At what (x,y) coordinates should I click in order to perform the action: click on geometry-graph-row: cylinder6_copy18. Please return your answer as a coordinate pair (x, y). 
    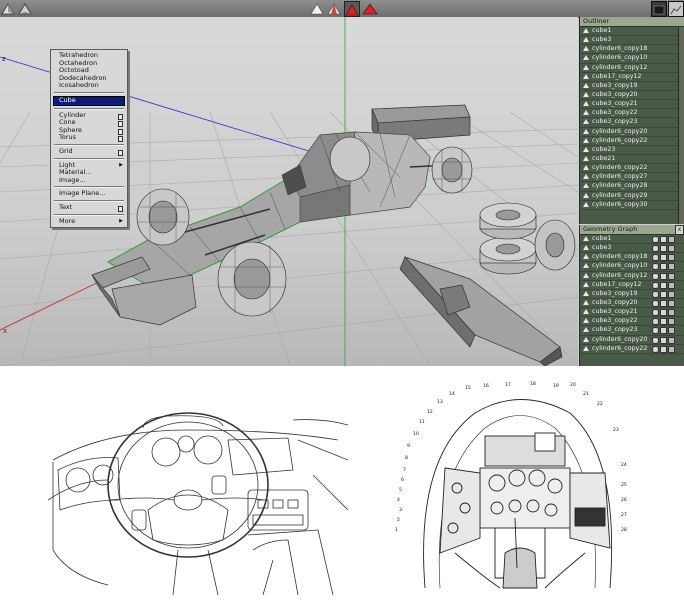
    Looking at the image, I should click on (632, 258).